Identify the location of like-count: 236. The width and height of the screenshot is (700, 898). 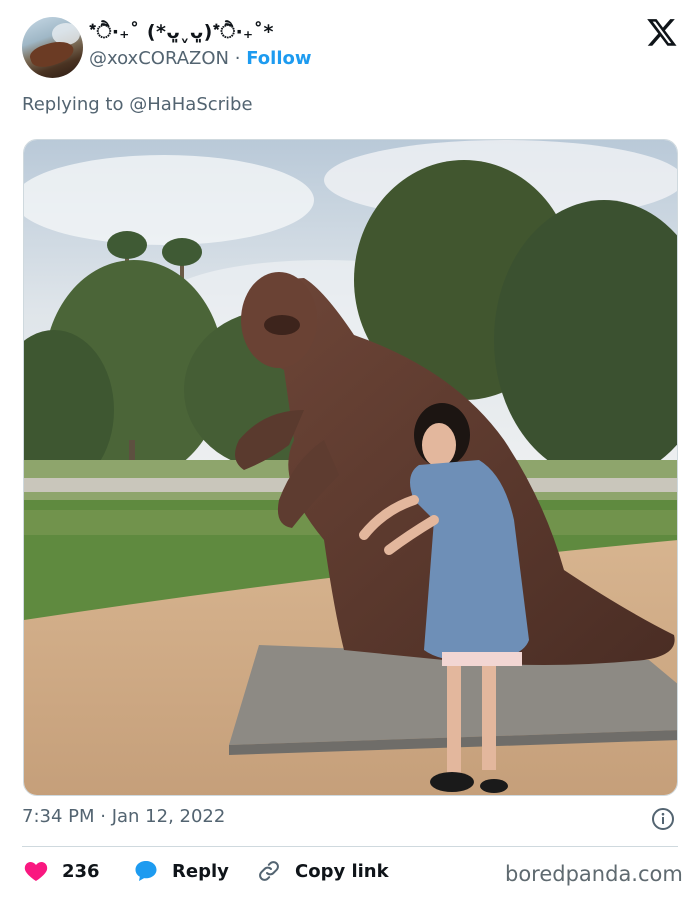
(81, 871).